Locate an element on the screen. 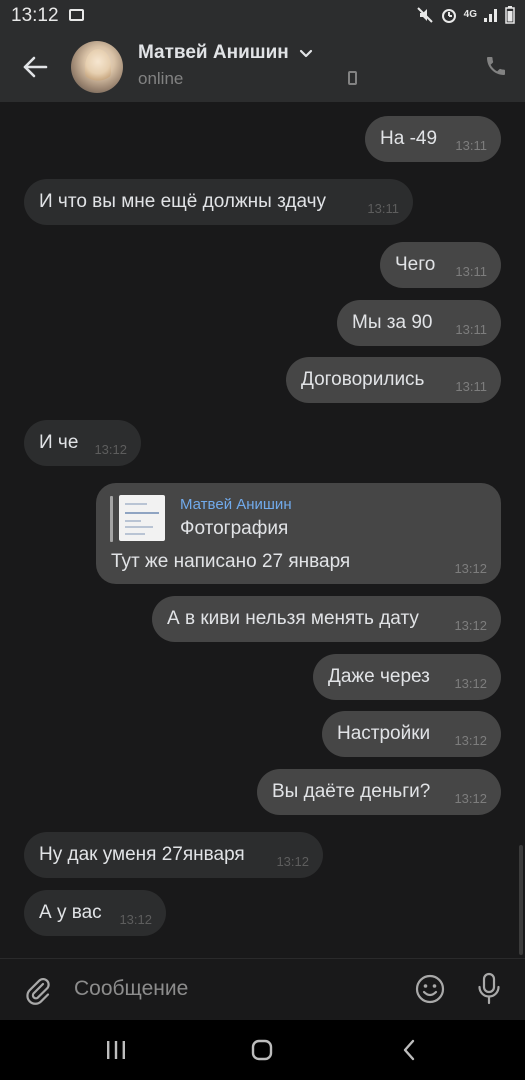 This screenshot has width=525, height=1080. message-in: А у вас 13:12 is located at coordinates (95, 913).